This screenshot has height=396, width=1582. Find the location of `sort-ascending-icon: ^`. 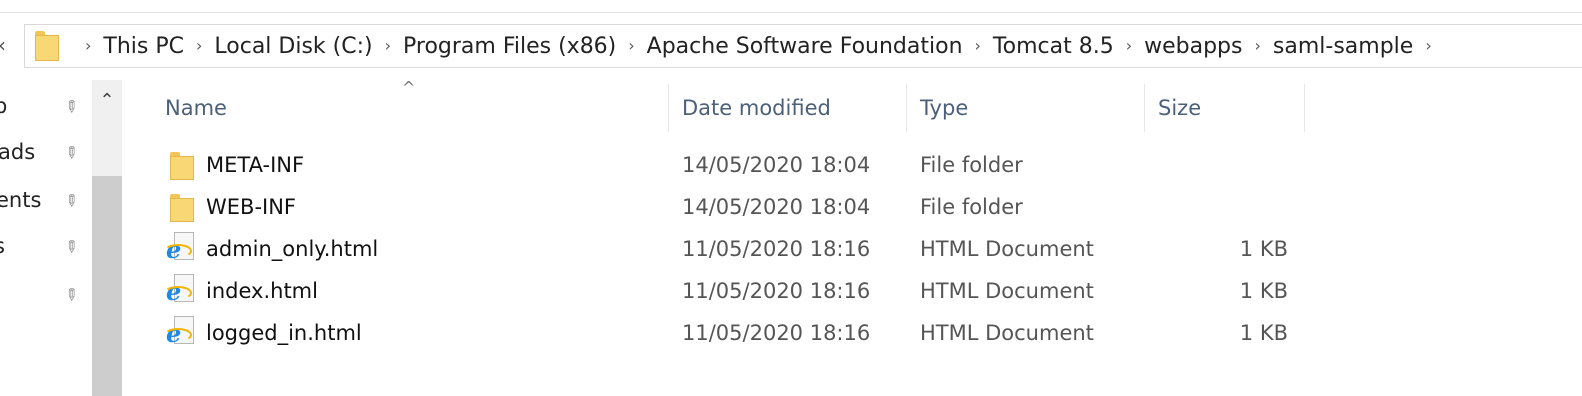

sort-ascending-icon: ^ is located at coordinates (409, 87).